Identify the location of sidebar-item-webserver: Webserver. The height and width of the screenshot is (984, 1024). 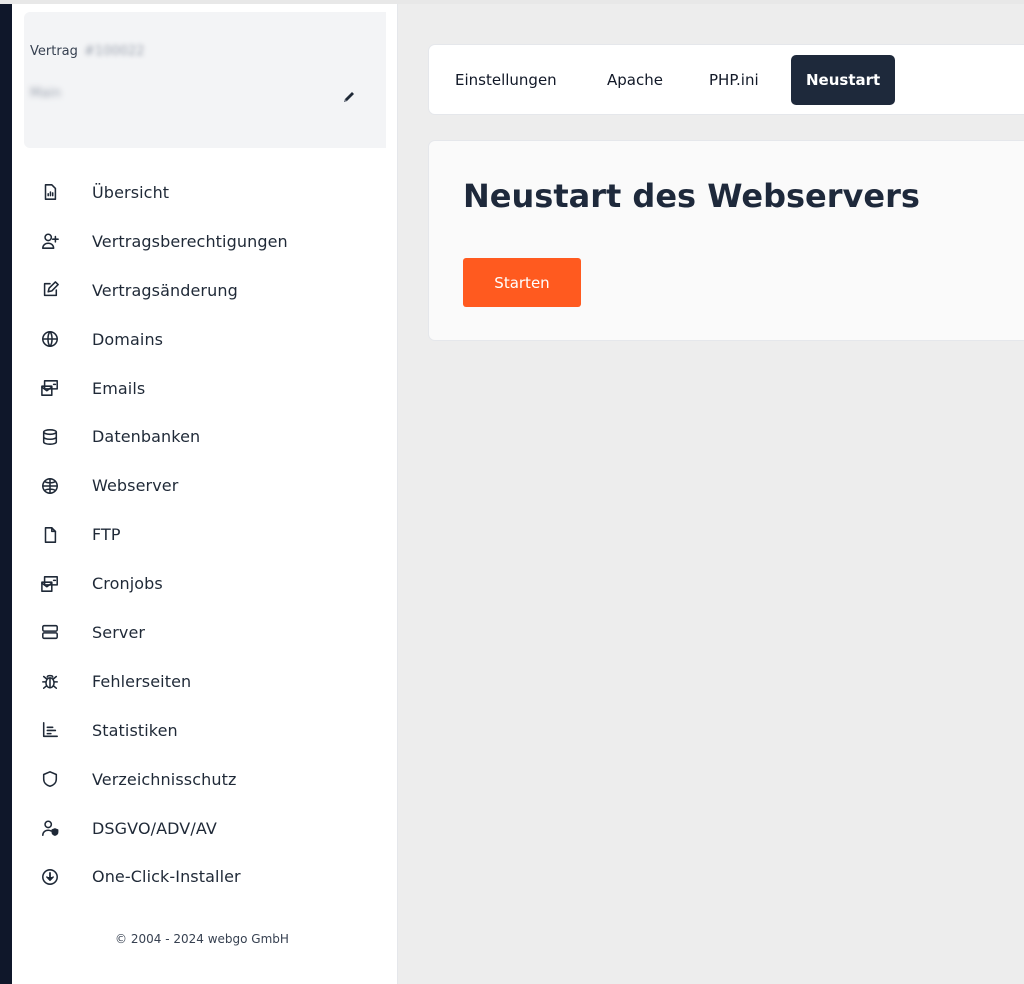
(210, 485).